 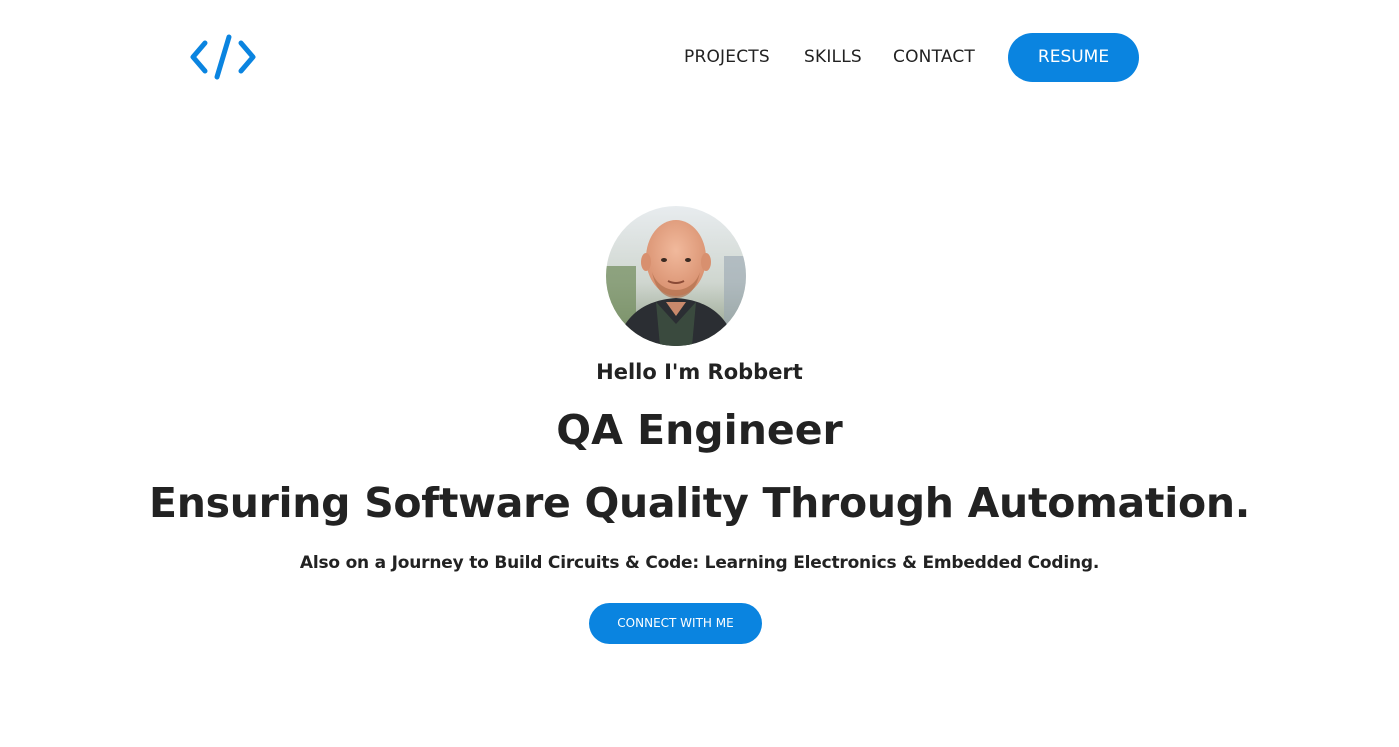 I want to click on nav-link-skills: SKILLS, so click(x=833, y=57).